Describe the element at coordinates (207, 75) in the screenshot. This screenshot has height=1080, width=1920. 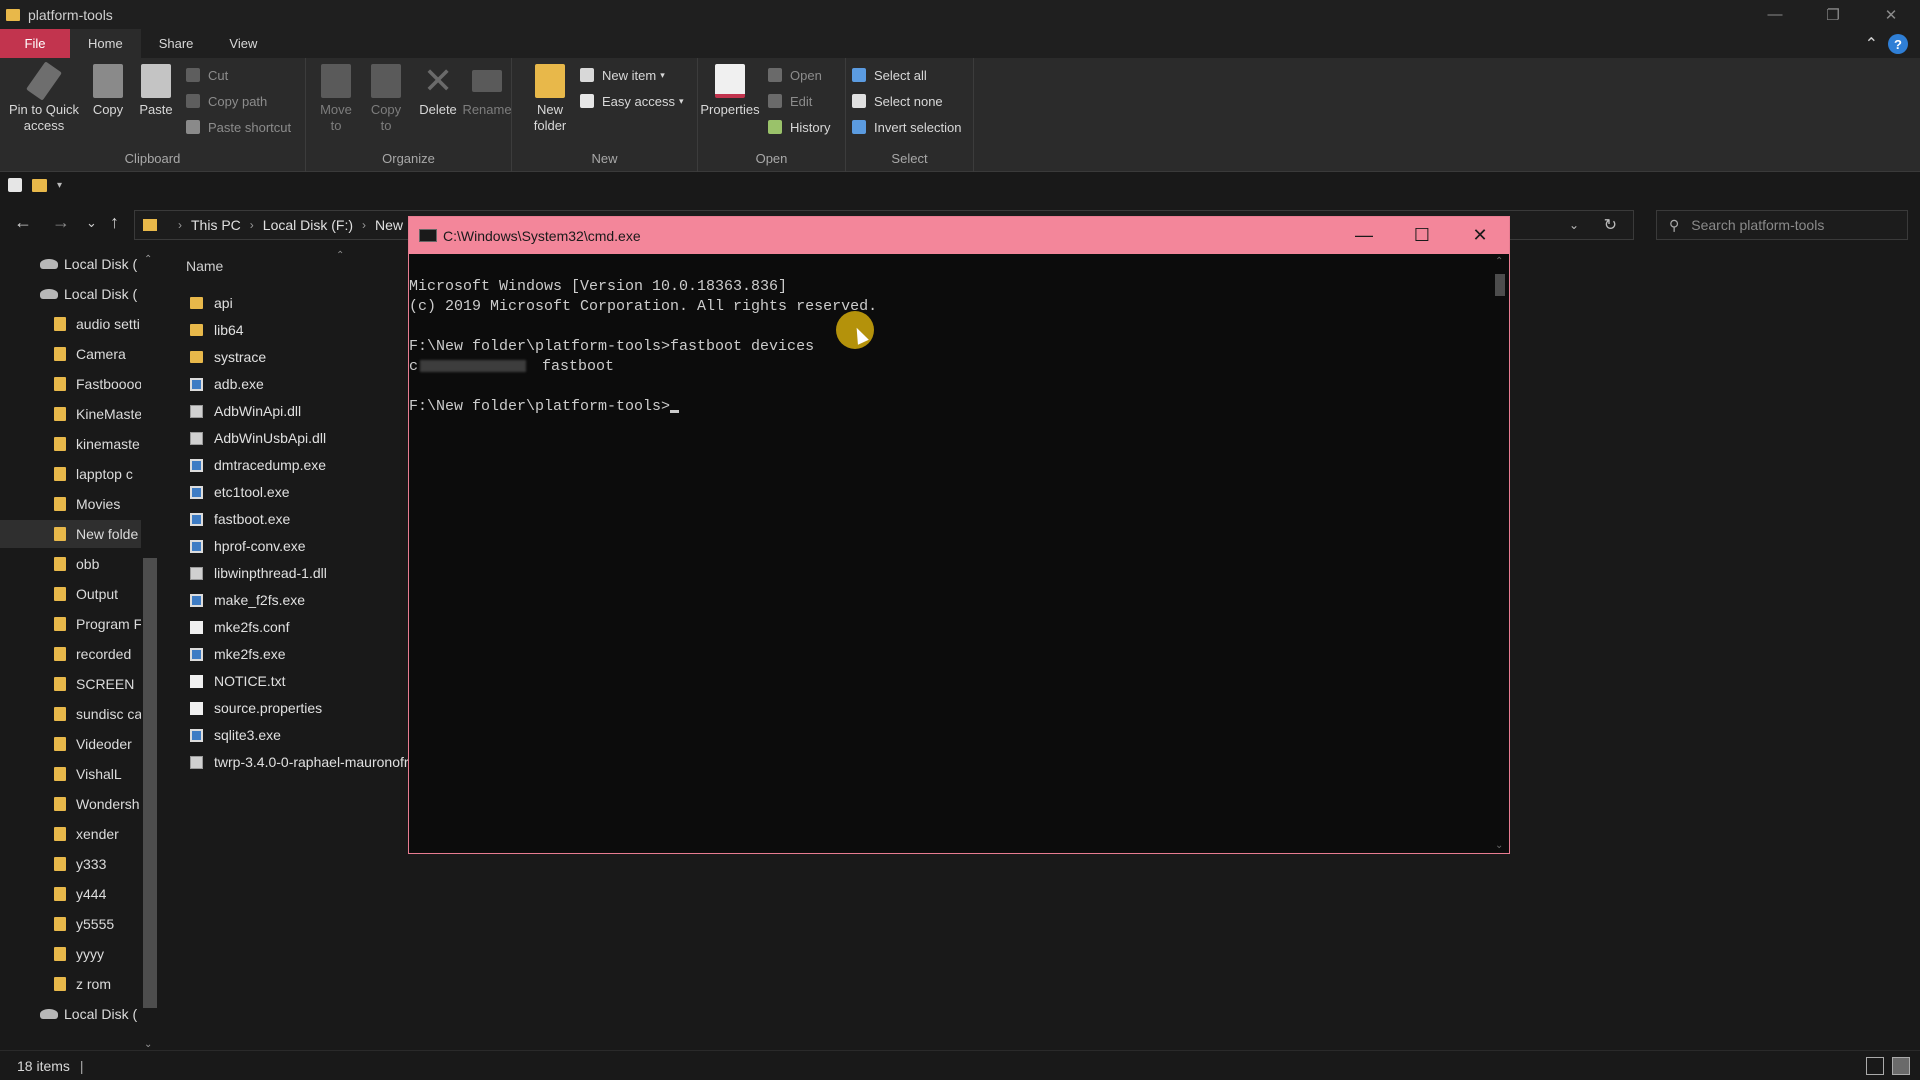
I see `cut-button: Cut` at that location.